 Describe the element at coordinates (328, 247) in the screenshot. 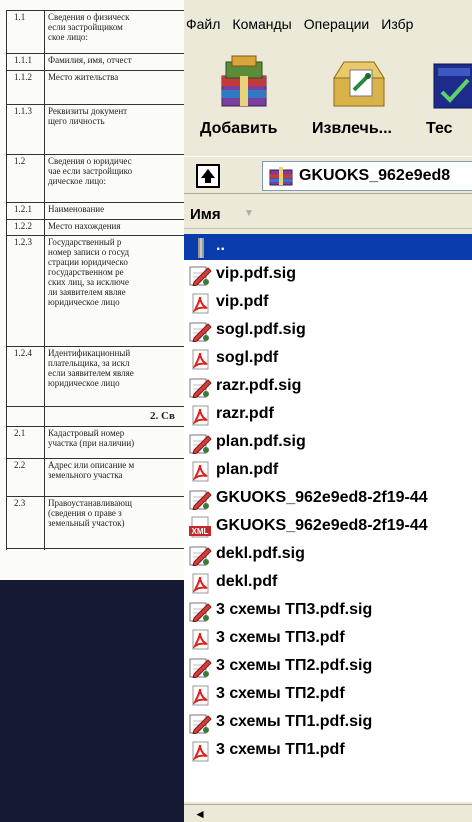

I see `parent-folder-row: ..` at that location.